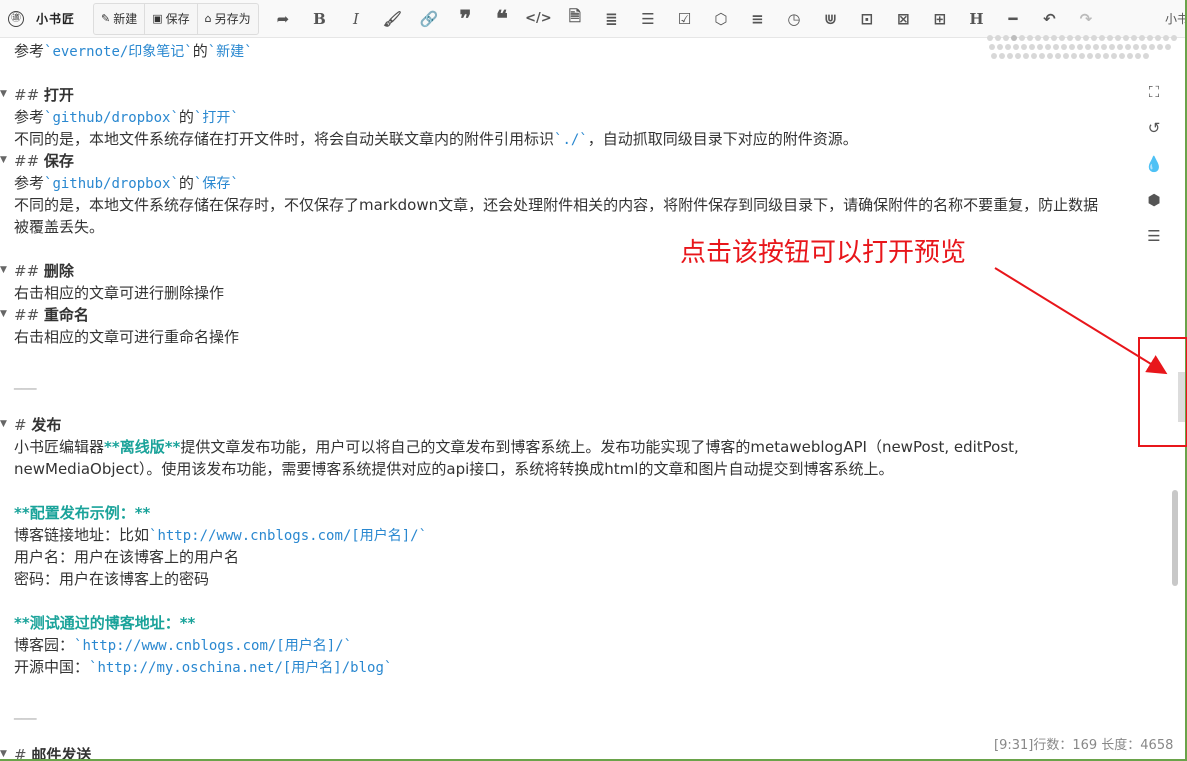  Describe the element at coordinates (44, 161) in the screenshot. I see `heading-line: ## 保存` at that location.